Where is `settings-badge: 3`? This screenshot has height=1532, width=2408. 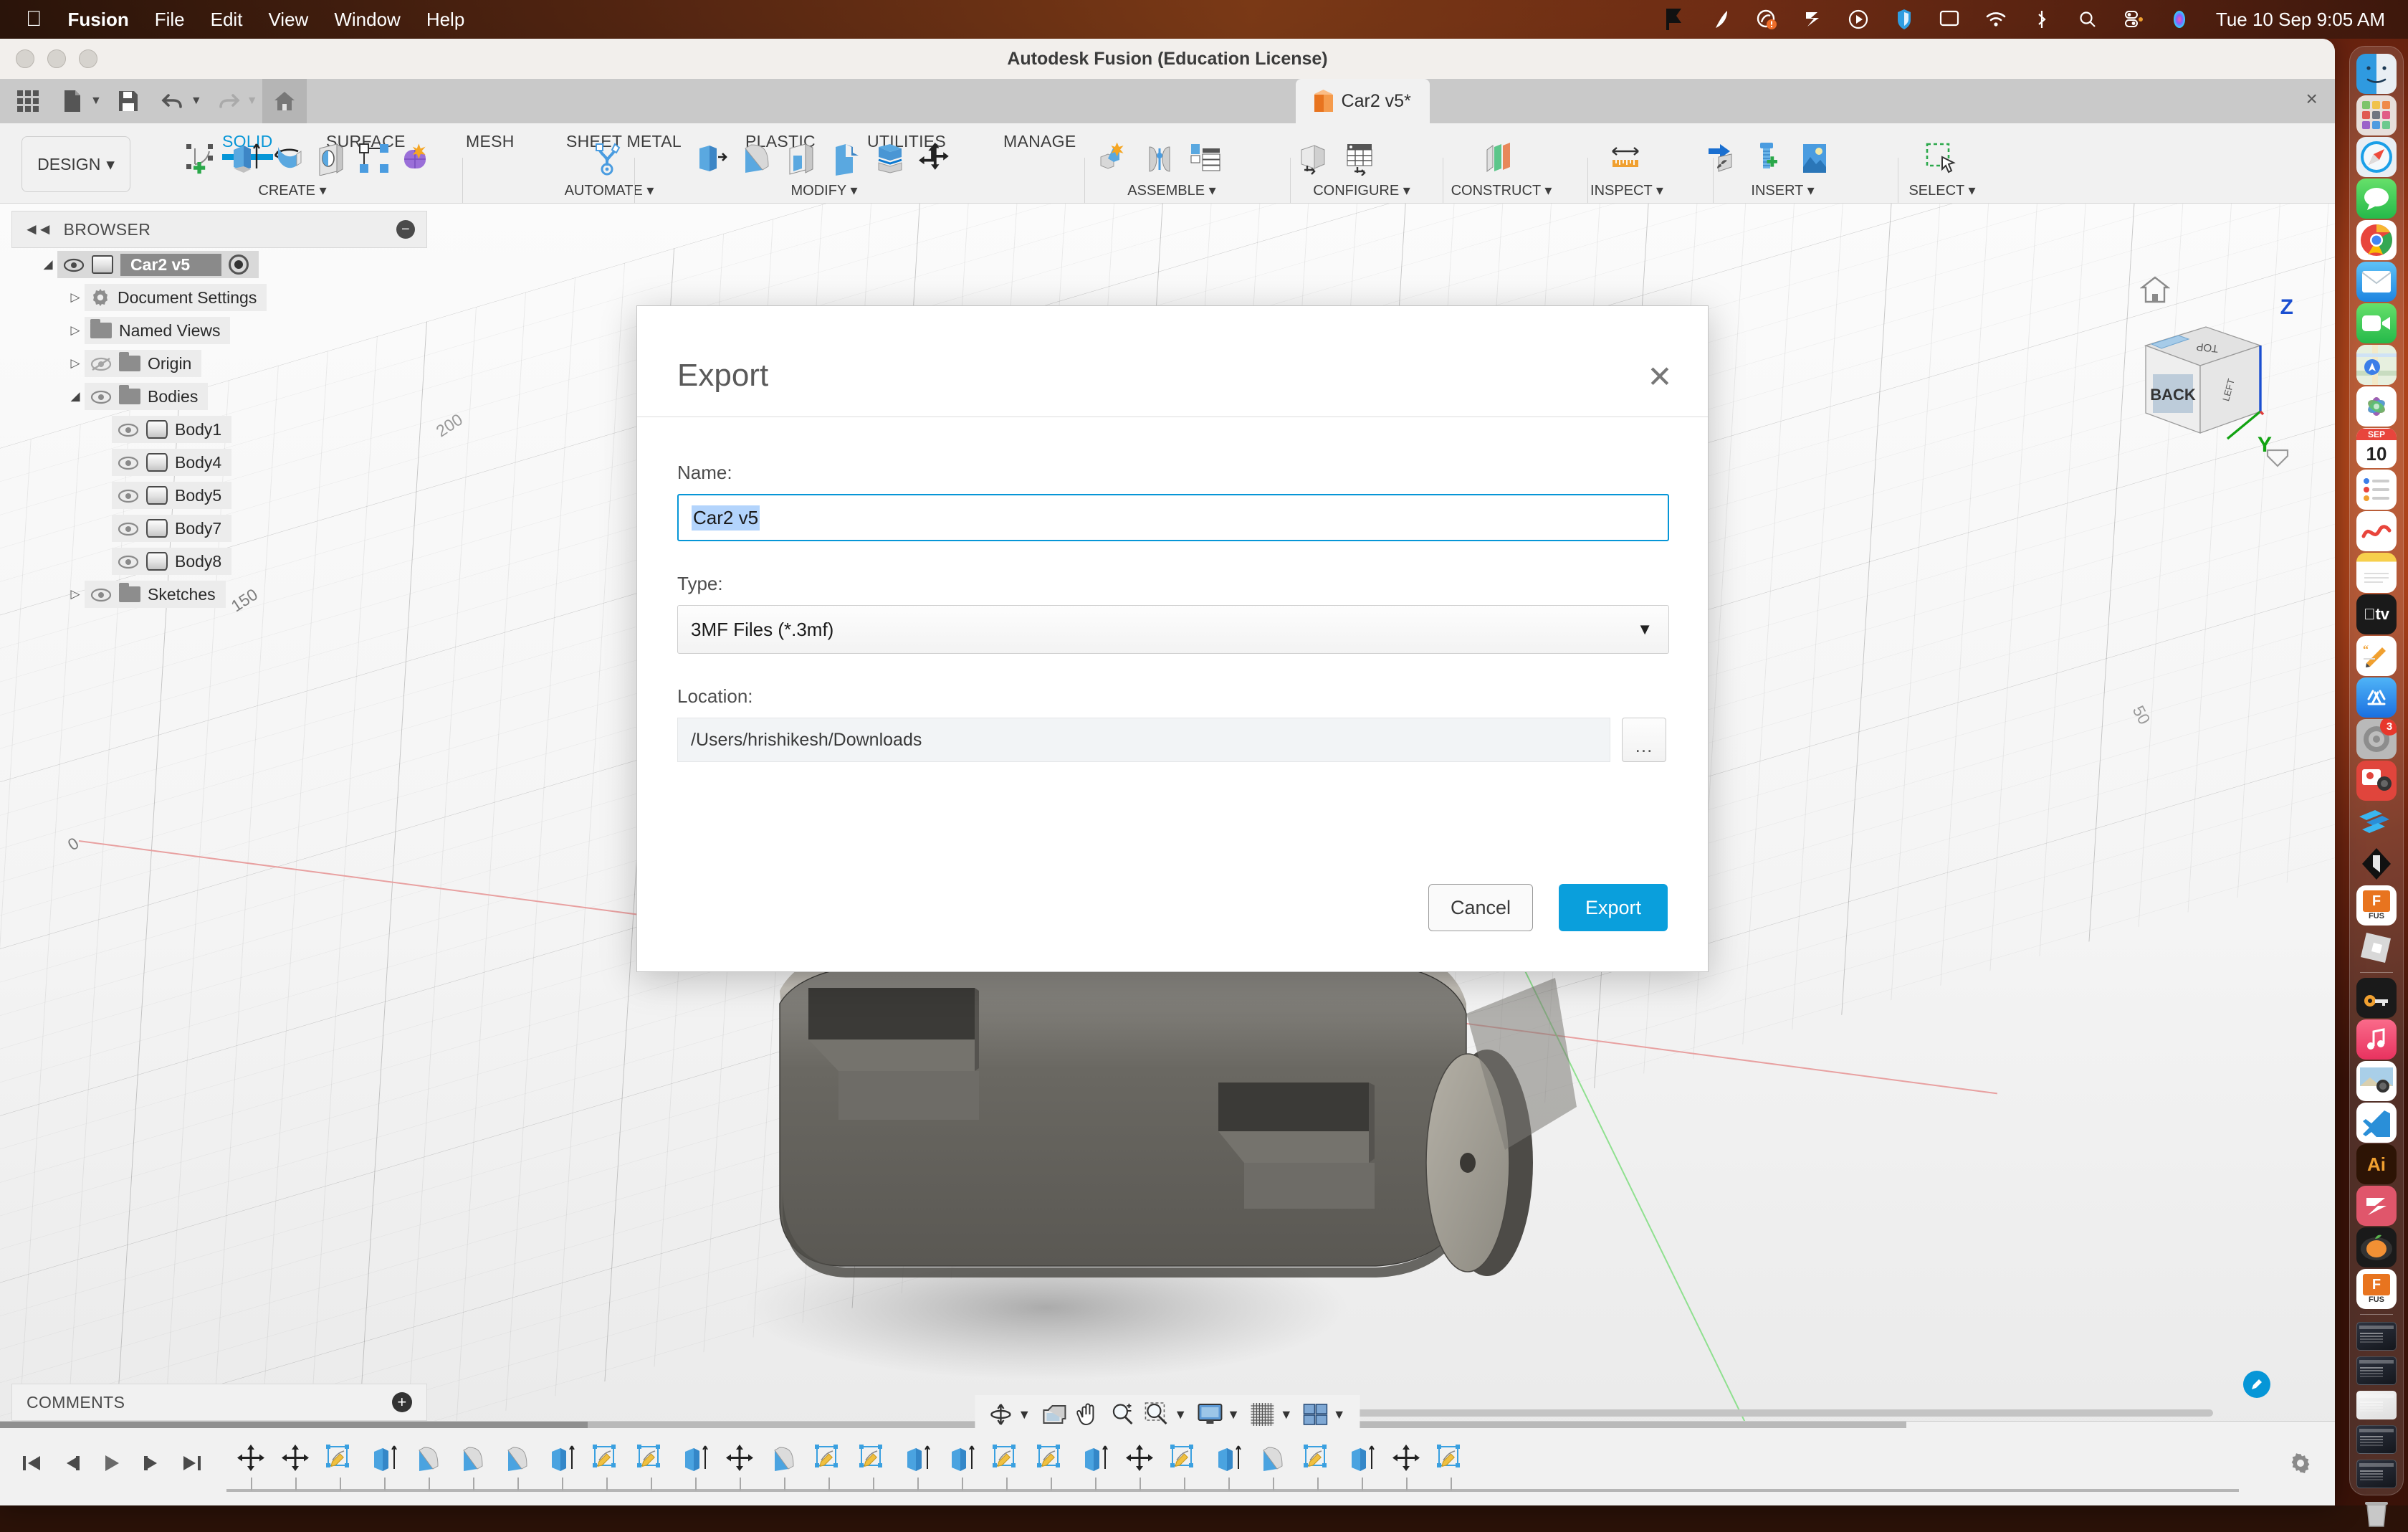
settings-badge: 3 is located at coordinates (2388, 727).